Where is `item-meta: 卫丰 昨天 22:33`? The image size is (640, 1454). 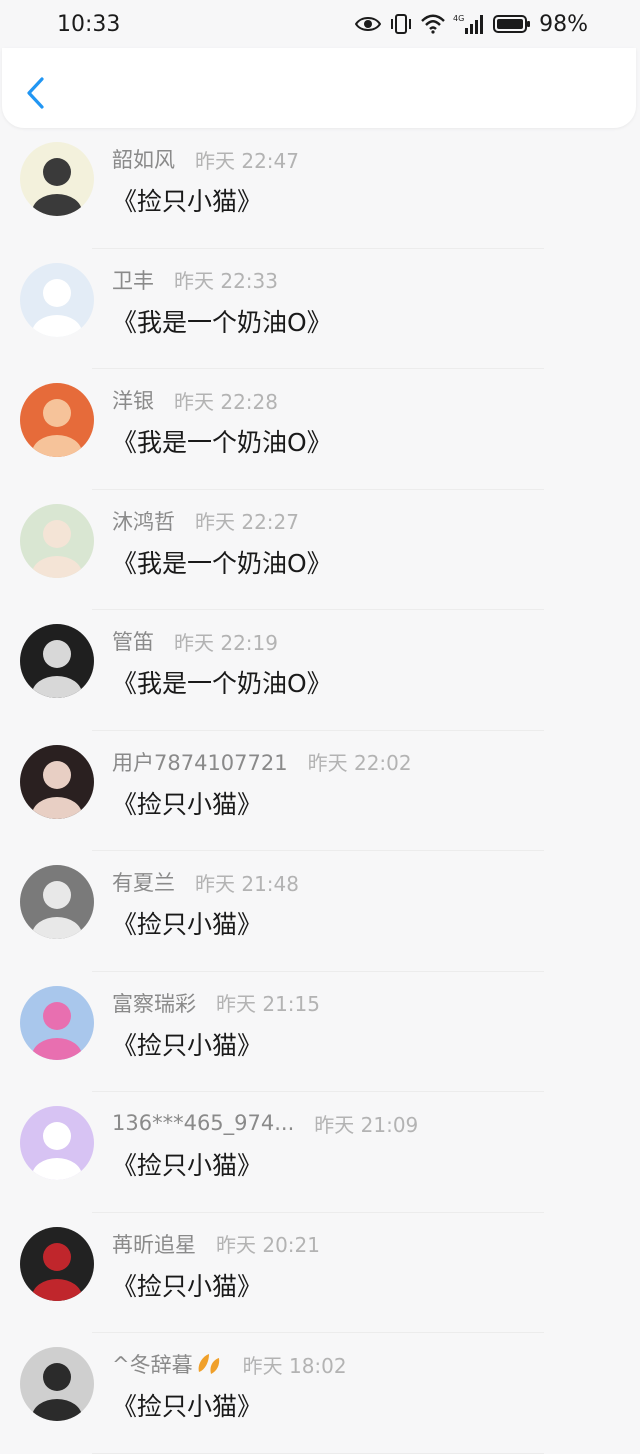 item-meta: 卫丰 昨天 22:33 is located at coordinates (195, 280).